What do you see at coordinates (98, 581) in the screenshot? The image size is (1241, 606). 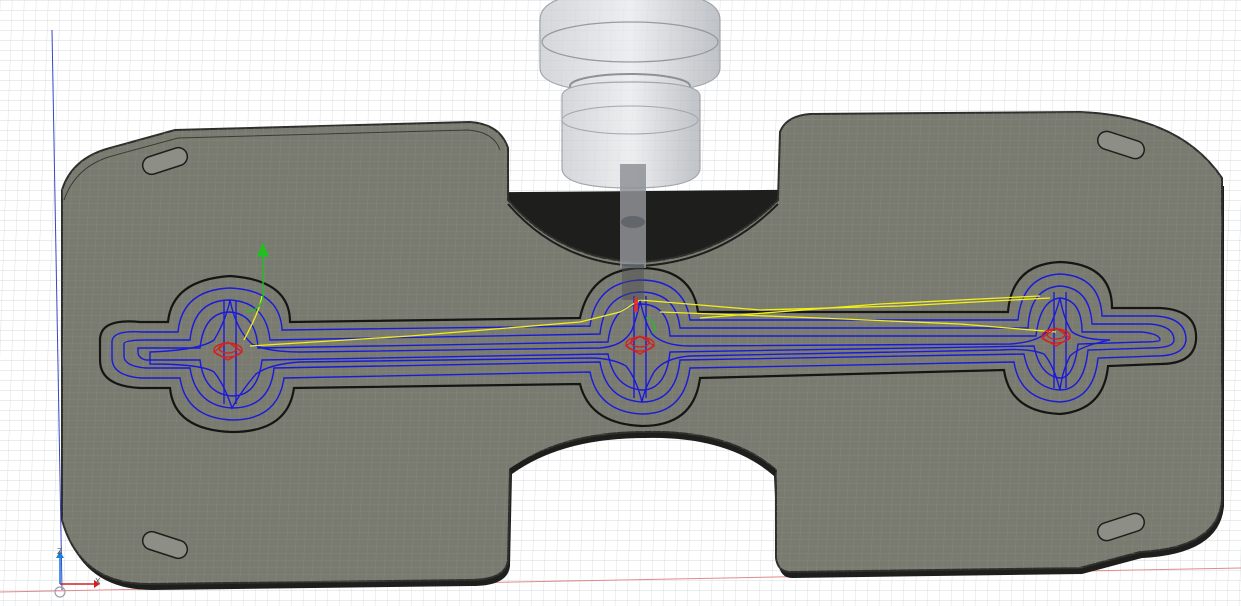 I see `triad-x-label: X` at bounding box center [98, 581].